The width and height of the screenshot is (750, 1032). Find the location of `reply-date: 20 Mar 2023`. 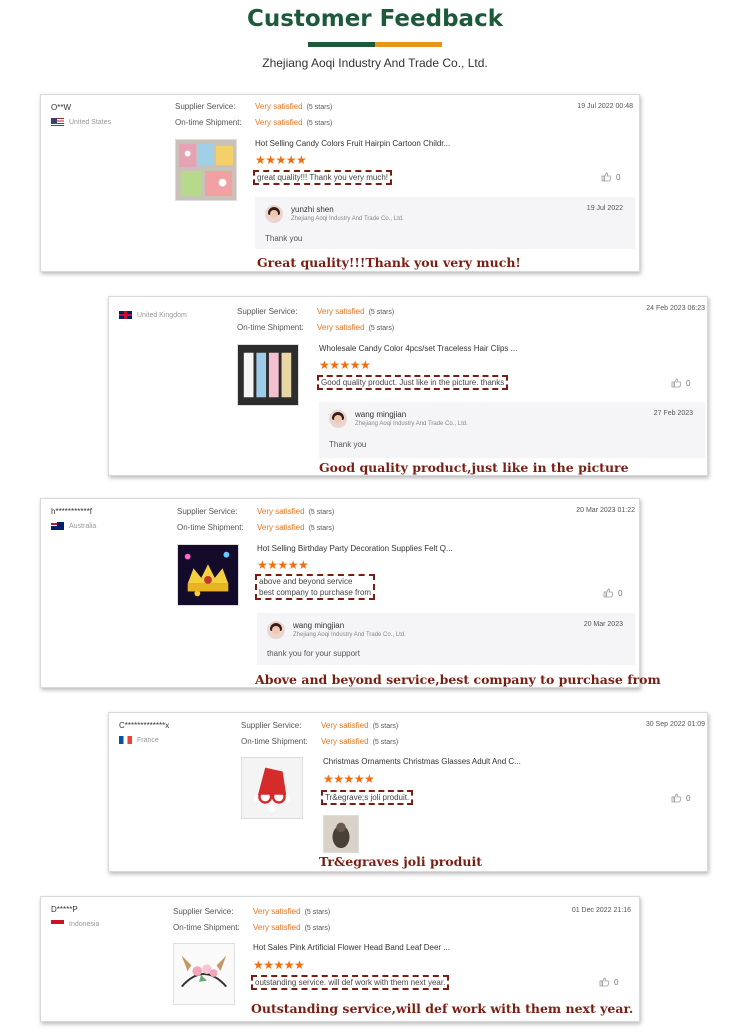

reply-date: 20 Mar 2023 is located at coordinates (603, 624).